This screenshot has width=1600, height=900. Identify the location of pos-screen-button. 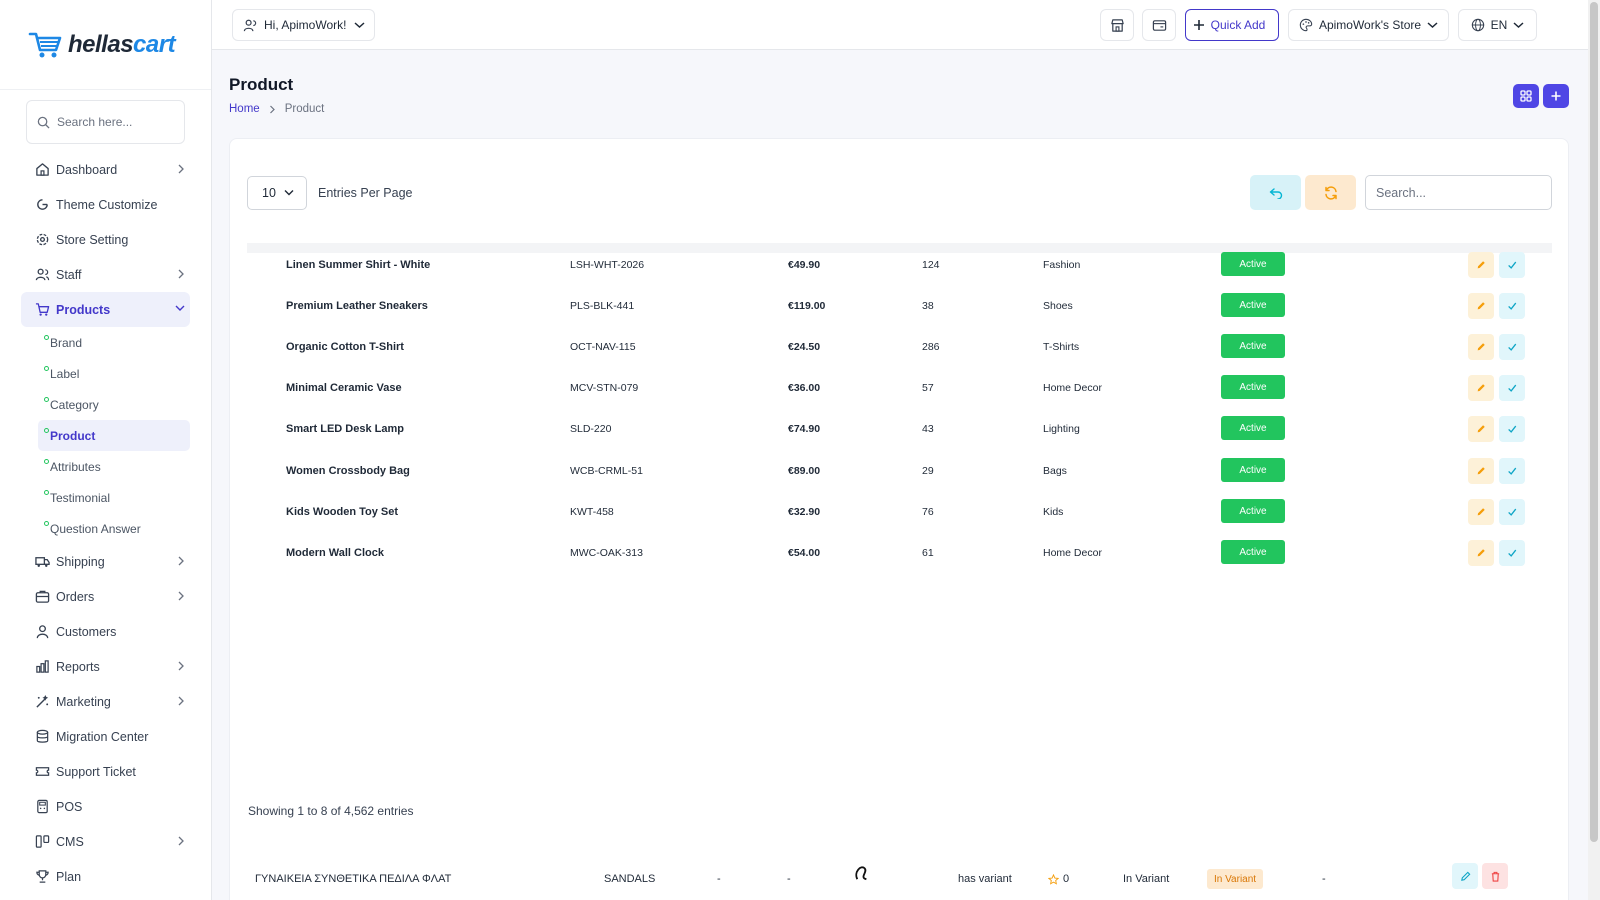
(1159, 25).